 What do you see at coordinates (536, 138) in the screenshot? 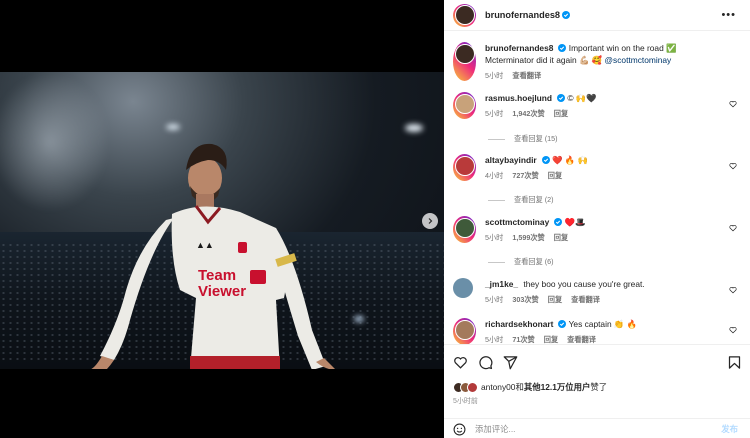
I see `view-replies-label: 查看回复 (15)` at bounding box center [536, 138].